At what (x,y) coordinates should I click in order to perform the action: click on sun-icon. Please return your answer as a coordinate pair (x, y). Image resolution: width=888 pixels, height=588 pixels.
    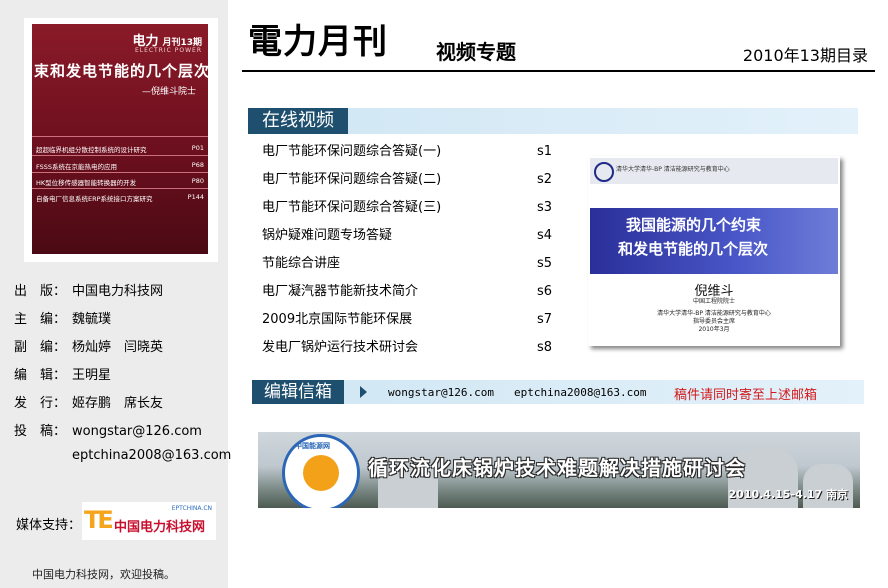
    Looking at the image, I should click on (321, 473).